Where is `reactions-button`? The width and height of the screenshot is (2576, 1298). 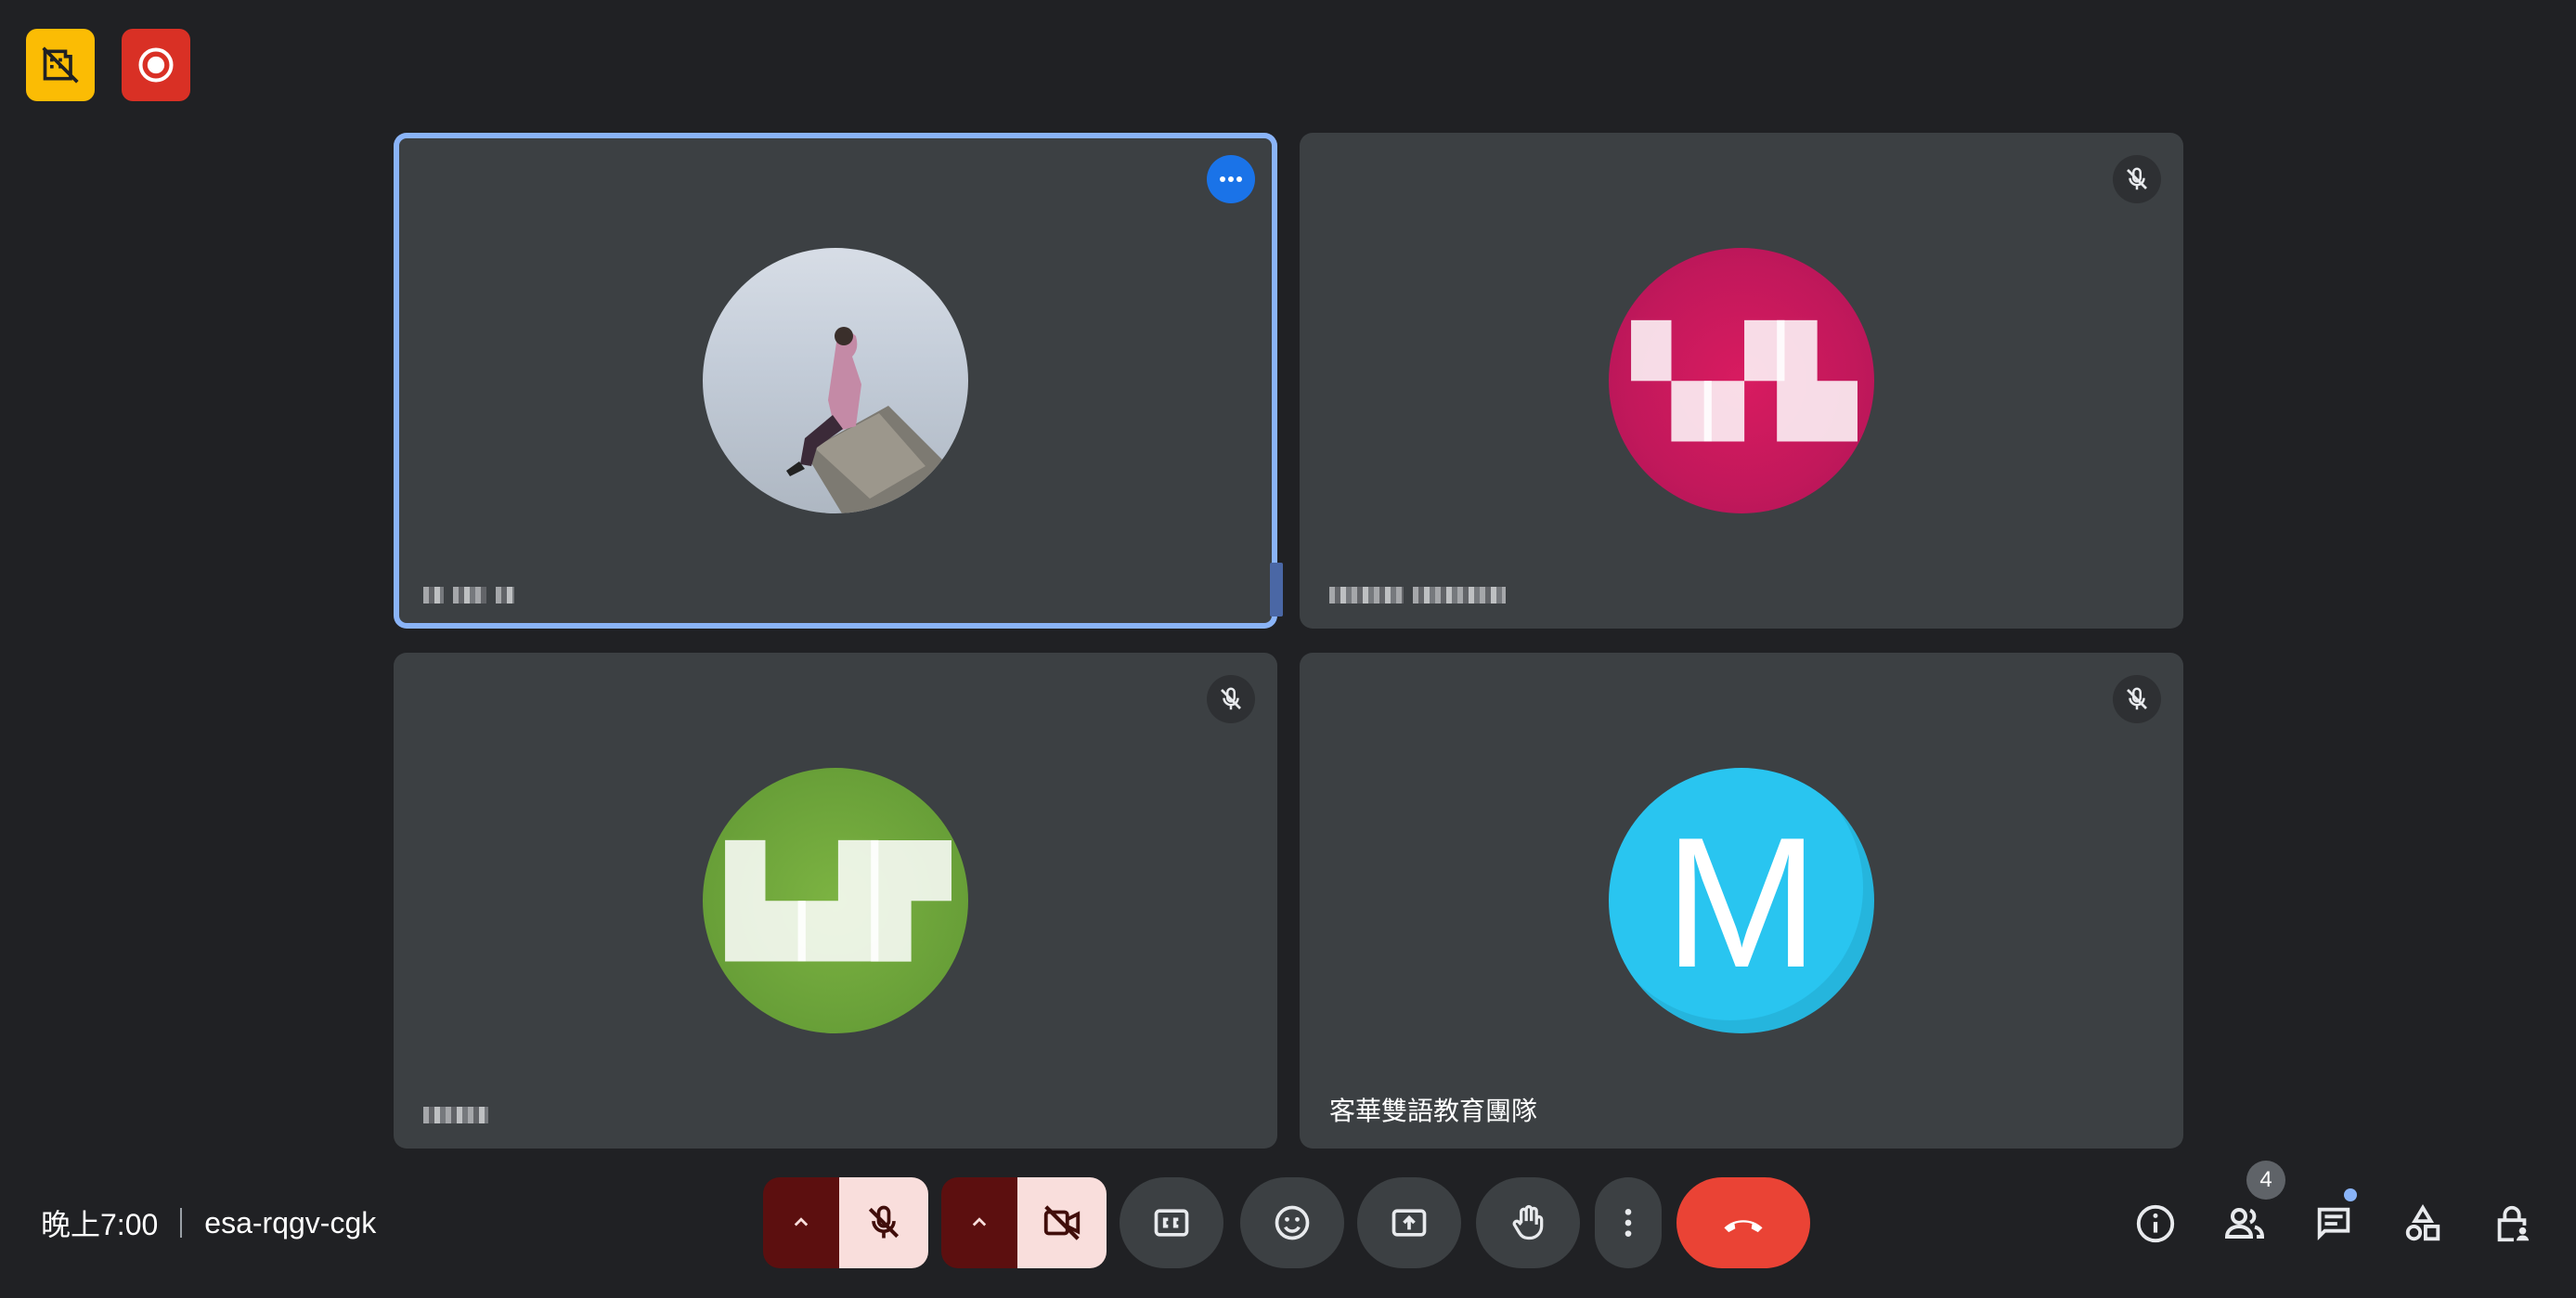 reactions-button is located at coordinates (1292, 1223).